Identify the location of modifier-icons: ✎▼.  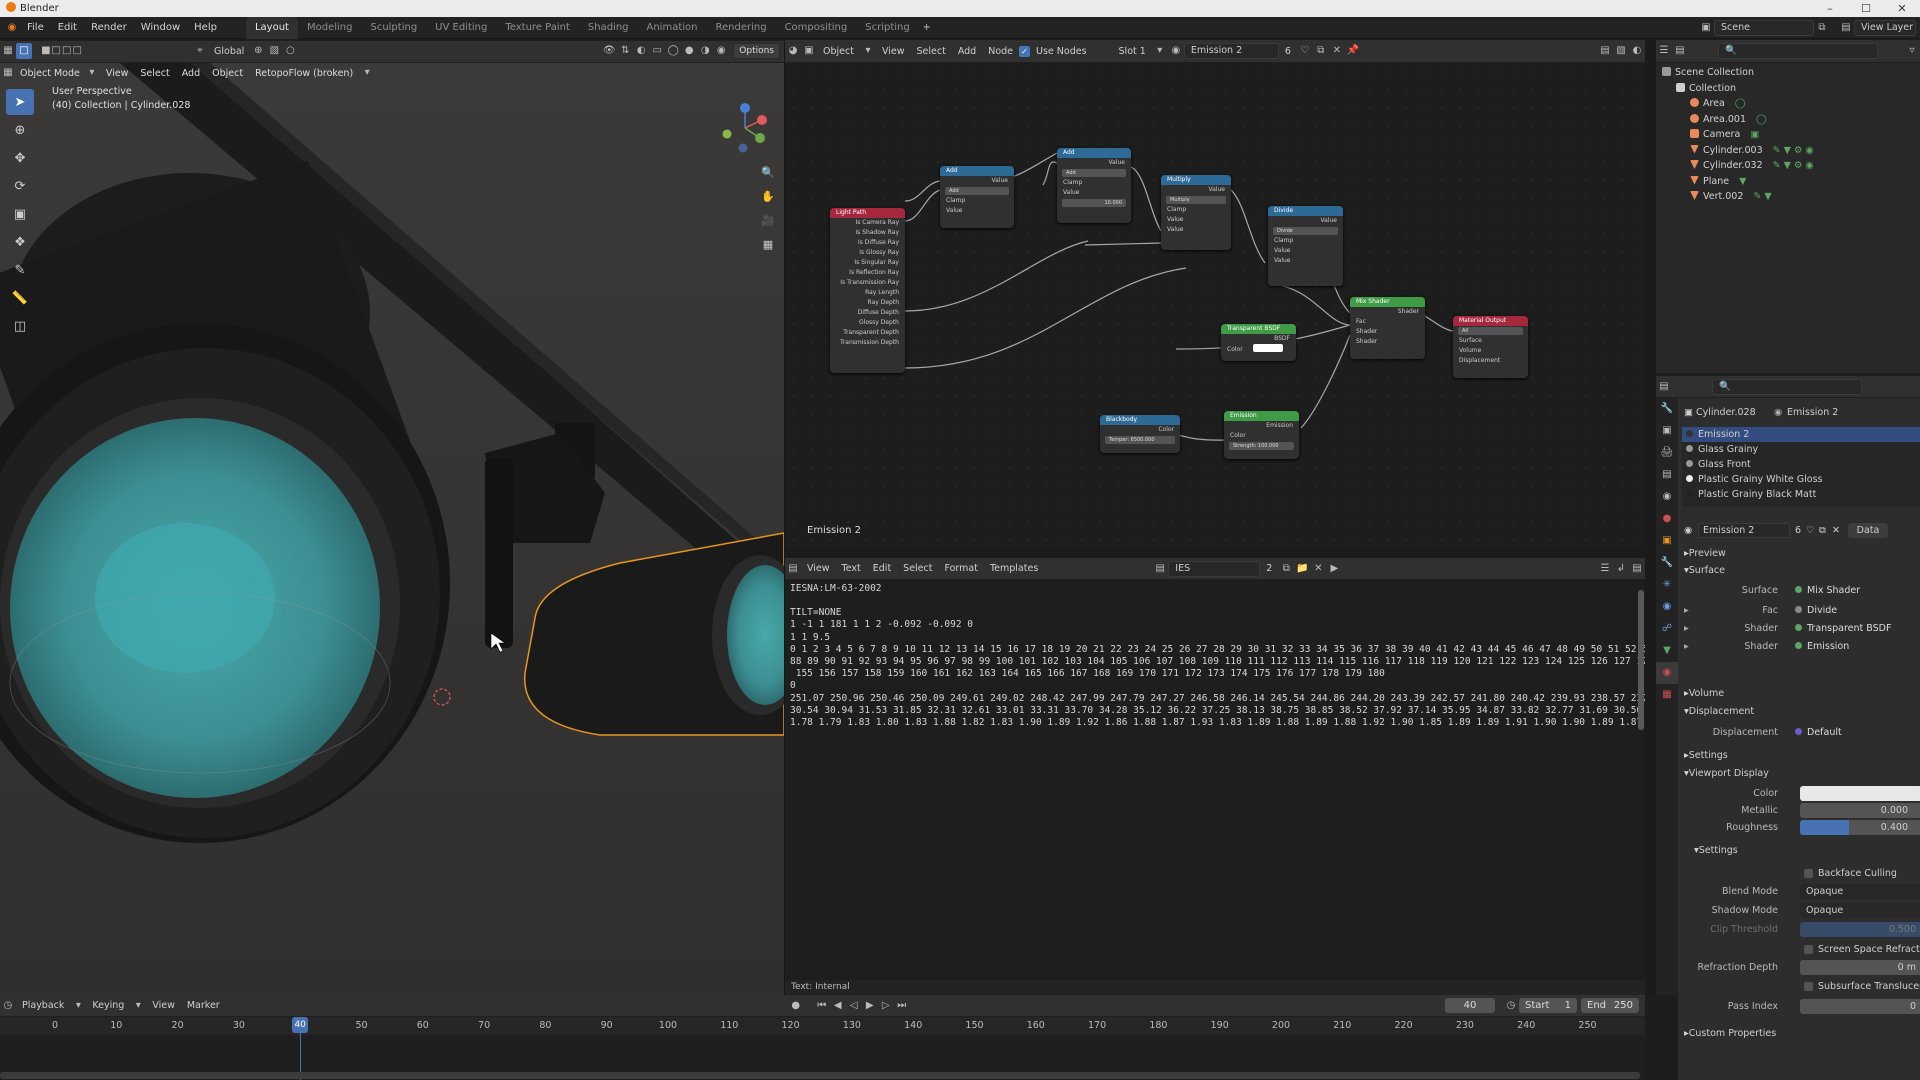
(1763, 196).